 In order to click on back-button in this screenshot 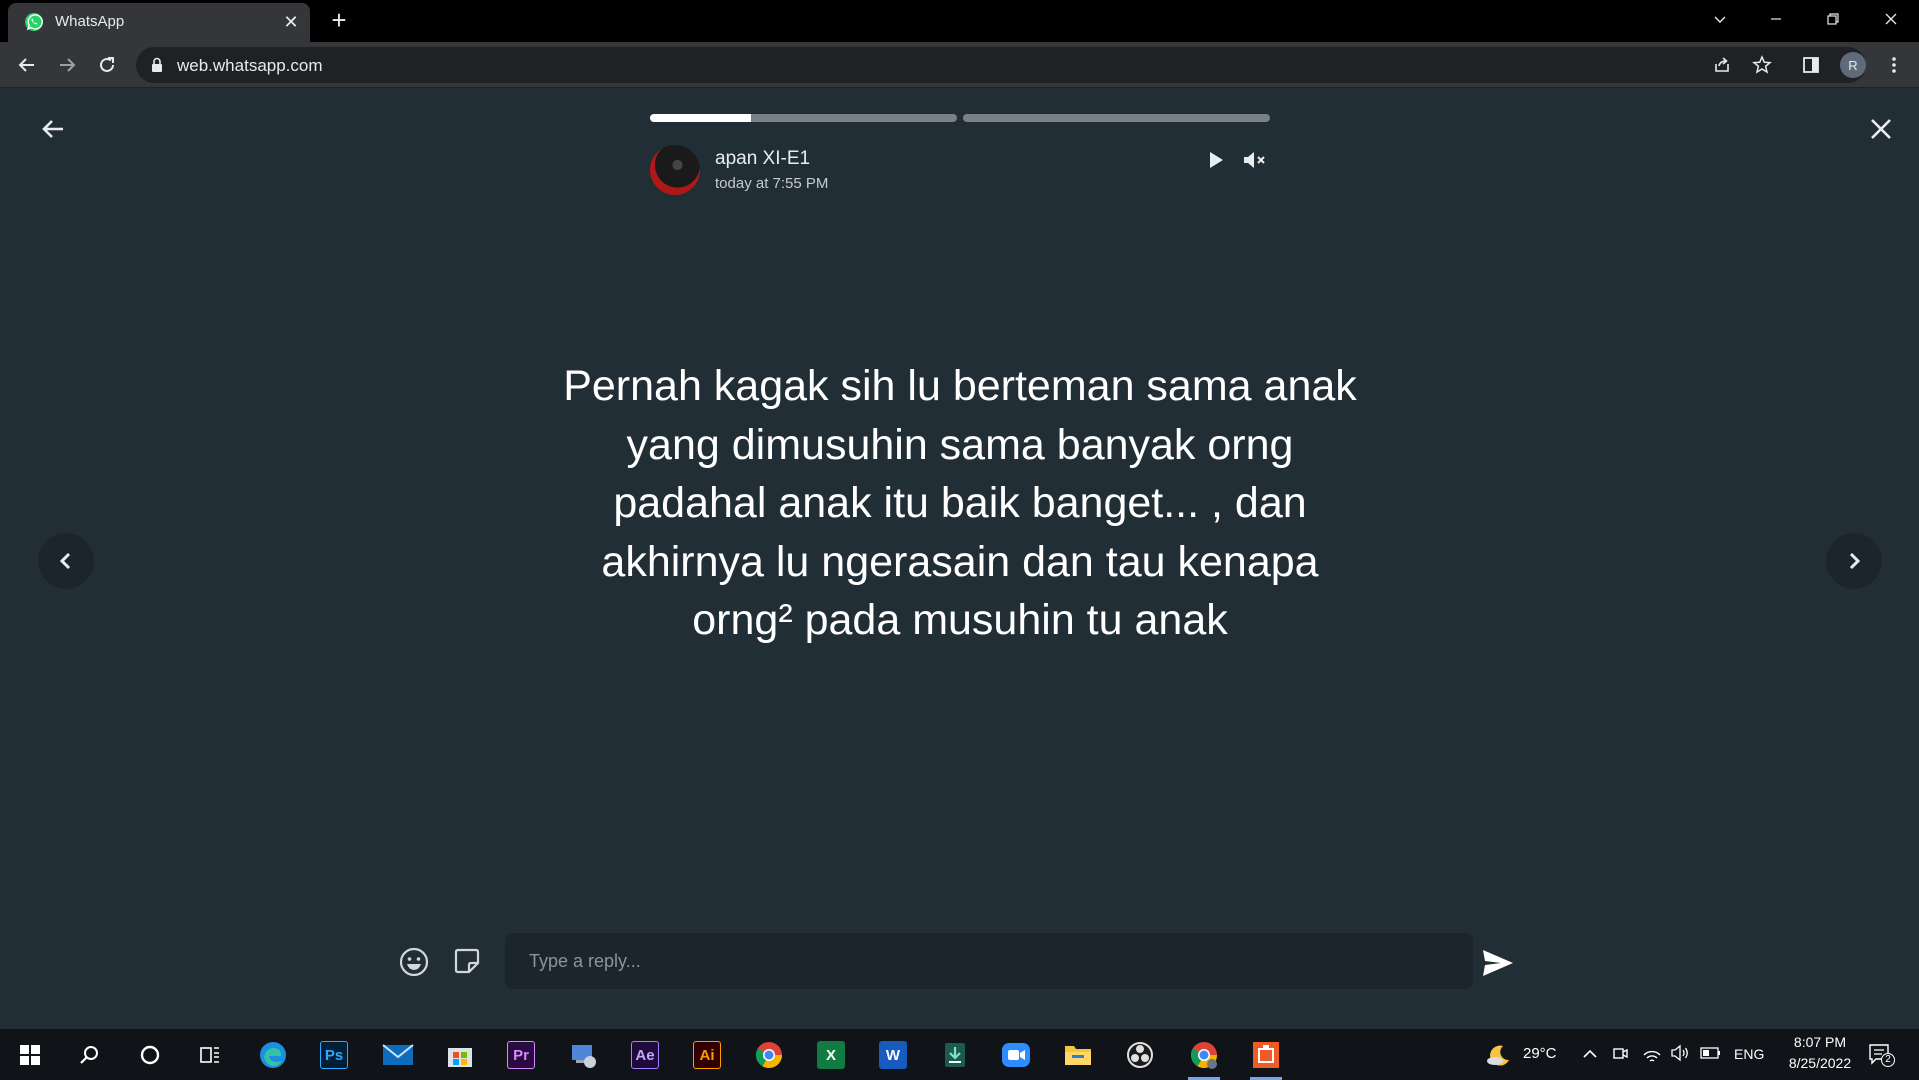, I will do `click(27, 65)`.